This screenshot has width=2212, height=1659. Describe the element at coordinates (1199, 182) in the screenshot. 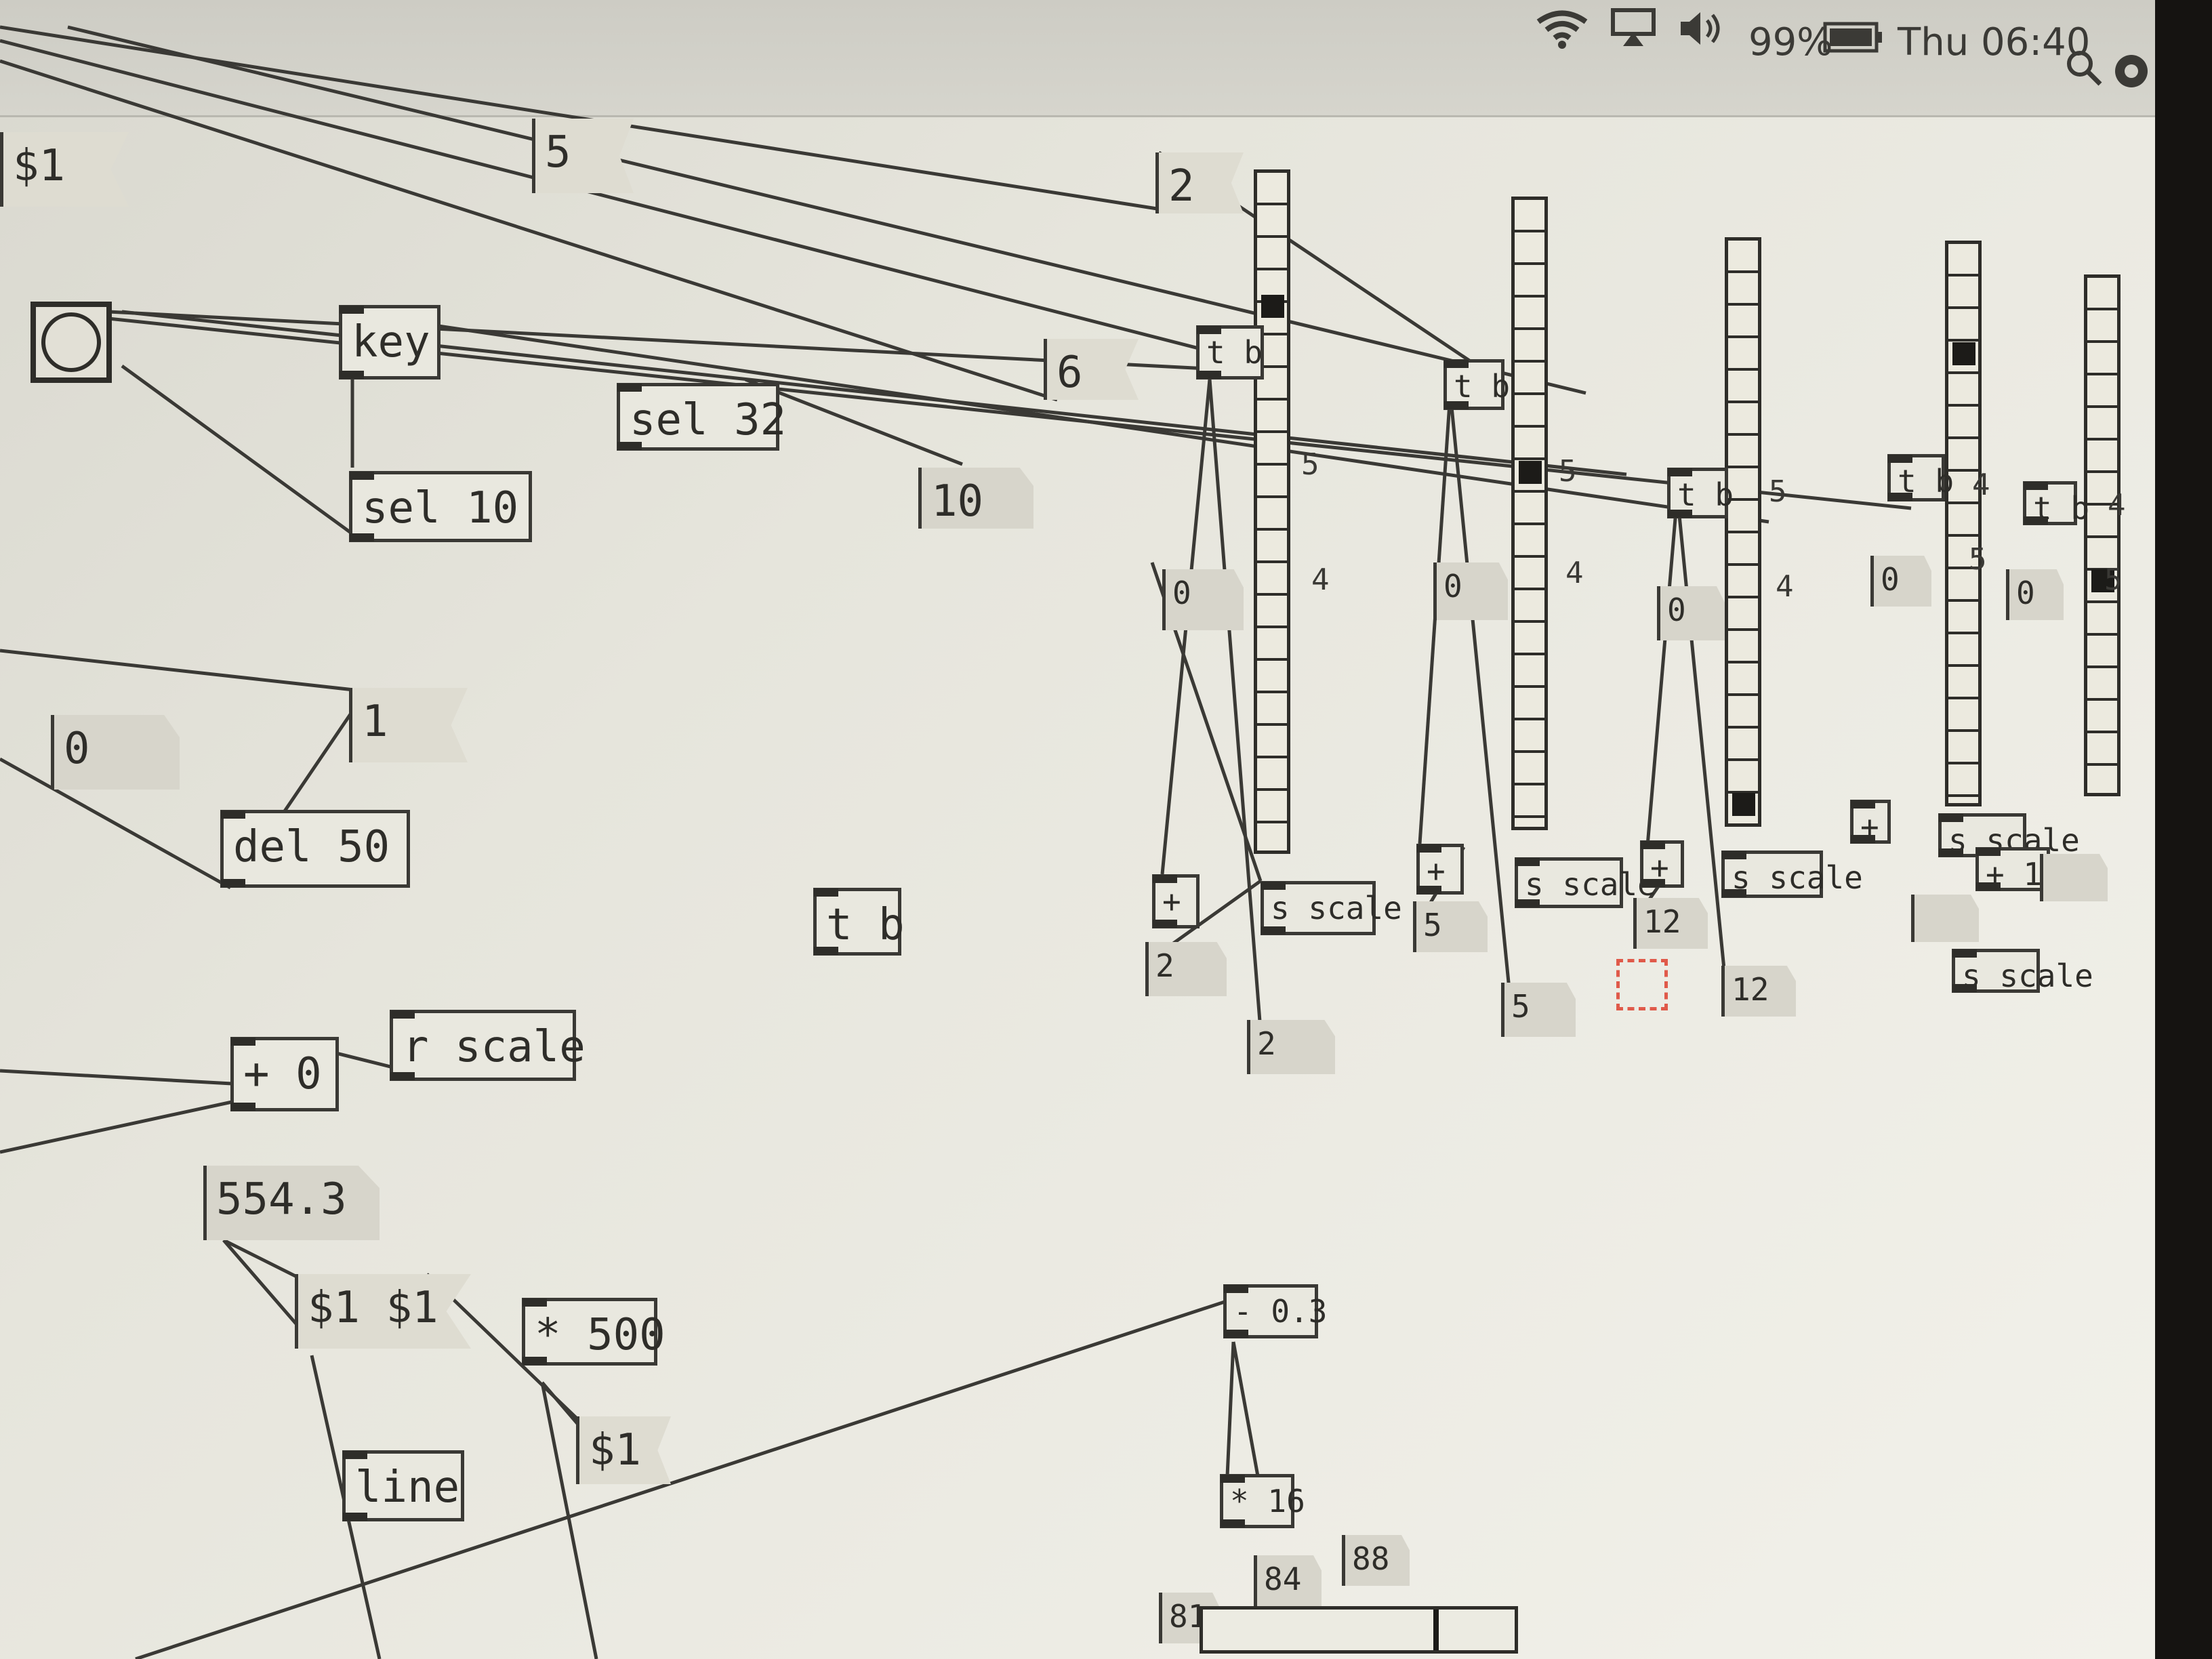

I see `message-2: 2` at that location.